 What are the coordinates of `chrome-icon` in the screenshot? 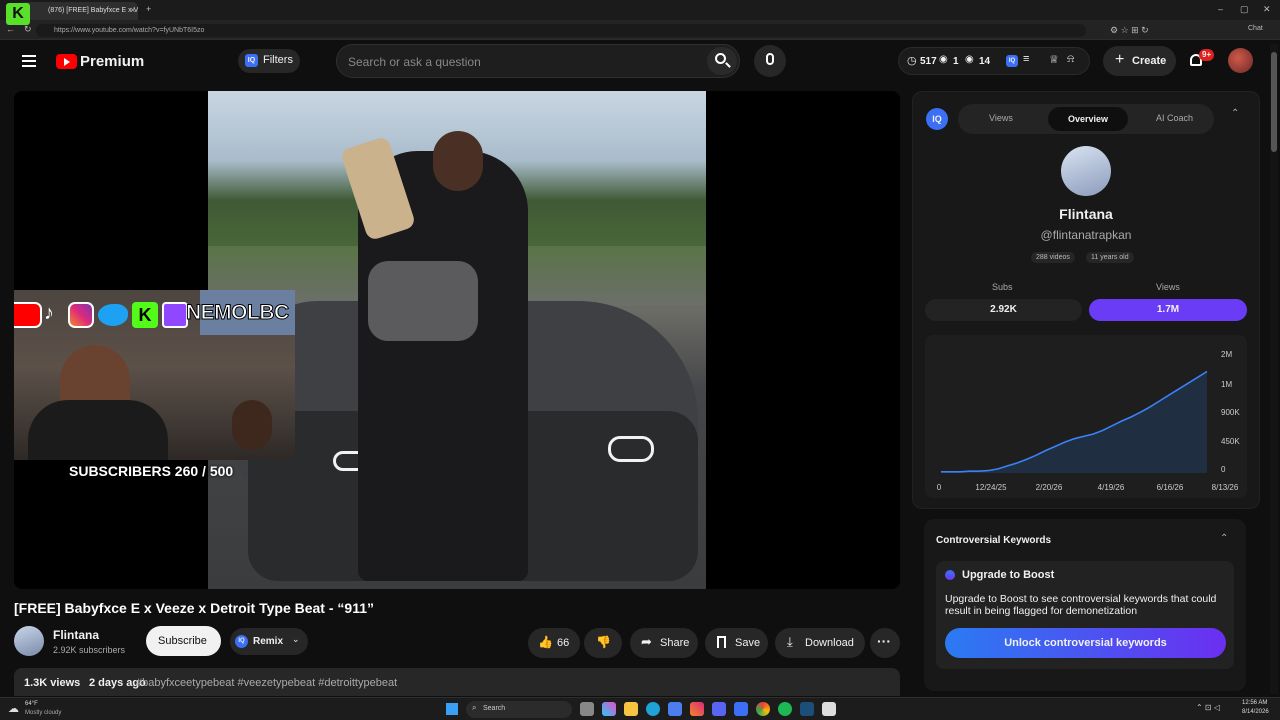 It's located at (763, 709).